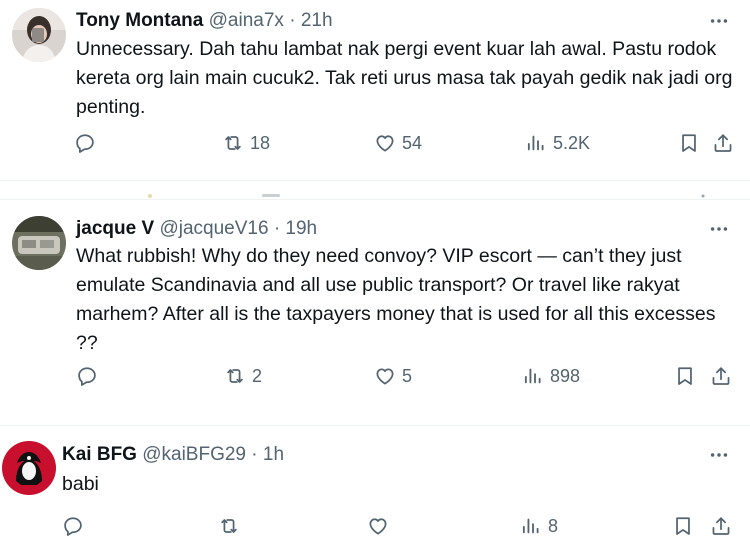 Image resolution: width=750 pixels, height=546 pixels. What do you see at coordinates (553, 525) in the screenshot?
I see `view-count: 8` at bounding box center [553, 525].